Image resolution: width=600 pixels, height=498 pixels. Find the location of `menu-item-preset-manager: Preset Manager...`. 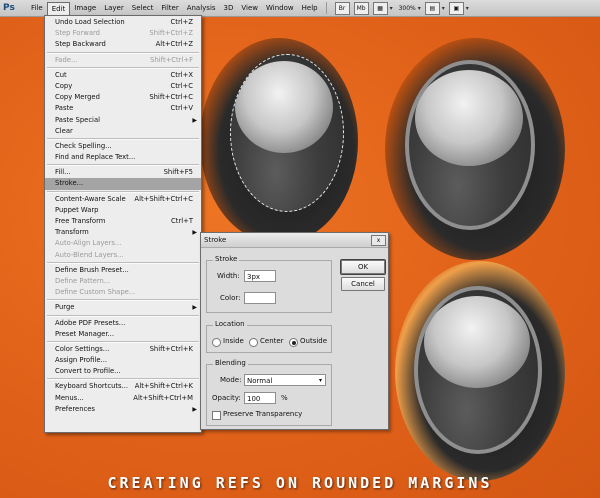

menu-item-preset-manager: Preset Manager... is located at coordinates (123, 334).